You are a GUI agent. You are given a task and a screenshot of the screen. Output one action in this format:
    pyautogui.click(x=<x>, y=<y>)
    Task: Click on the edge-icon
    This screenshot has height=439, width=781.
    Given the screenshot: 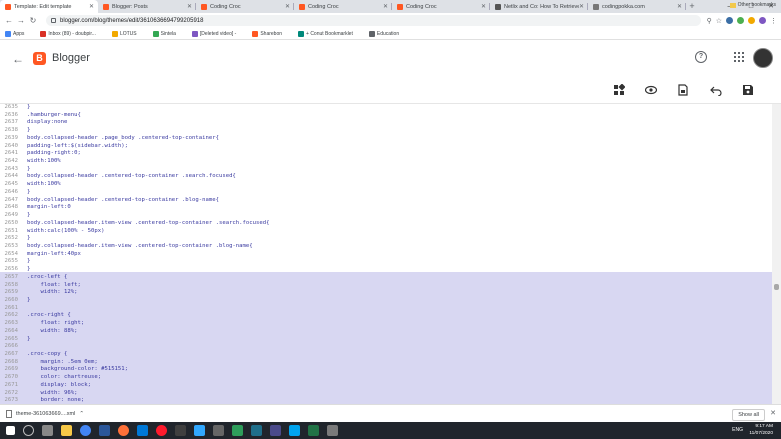 What is the action you would take?
    pyautogui.click(x=142, y=430)
    